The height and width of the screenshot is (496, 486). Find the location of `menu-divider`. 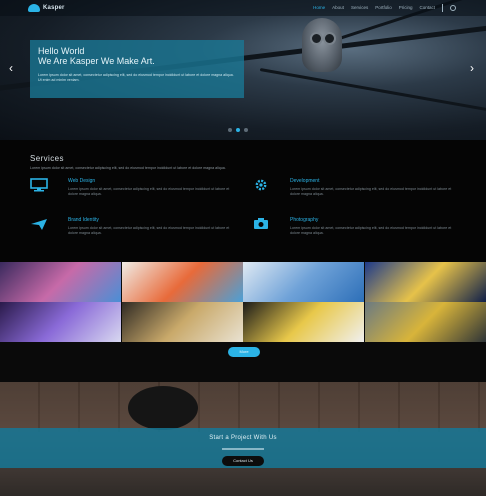

menu-divider is located at coordinates (442, 8).